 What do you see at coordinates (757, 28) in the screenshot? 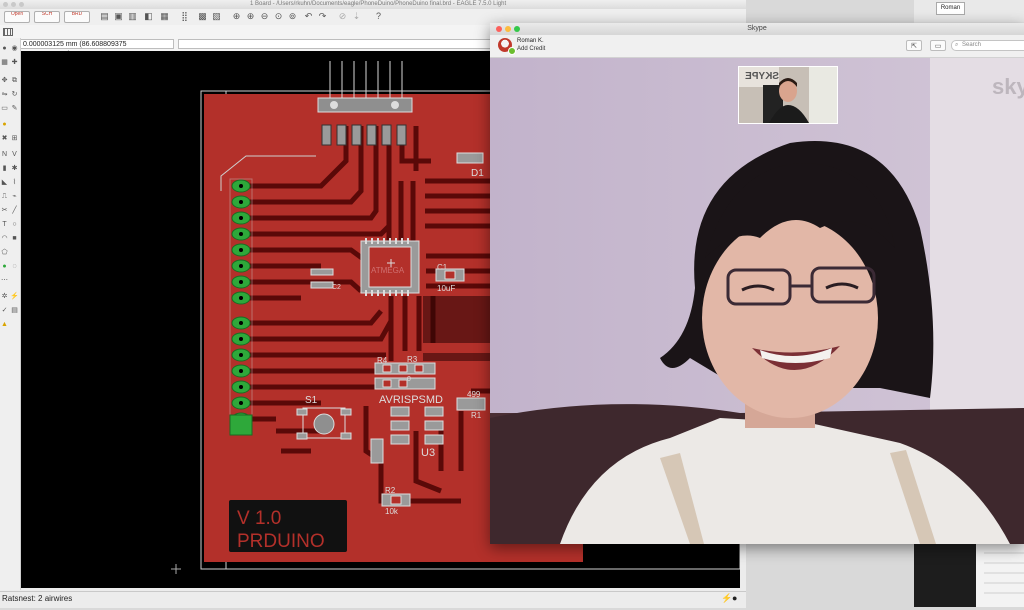
I see `skype-window-title: Skype` at bounding box center [757, 28].